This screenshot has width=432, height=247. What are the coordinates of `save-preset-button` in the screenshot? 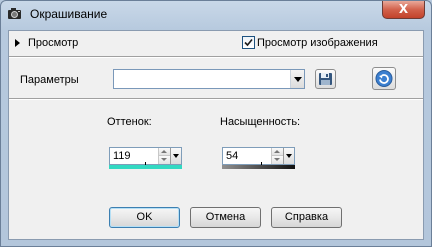 It's located at (325, 79).